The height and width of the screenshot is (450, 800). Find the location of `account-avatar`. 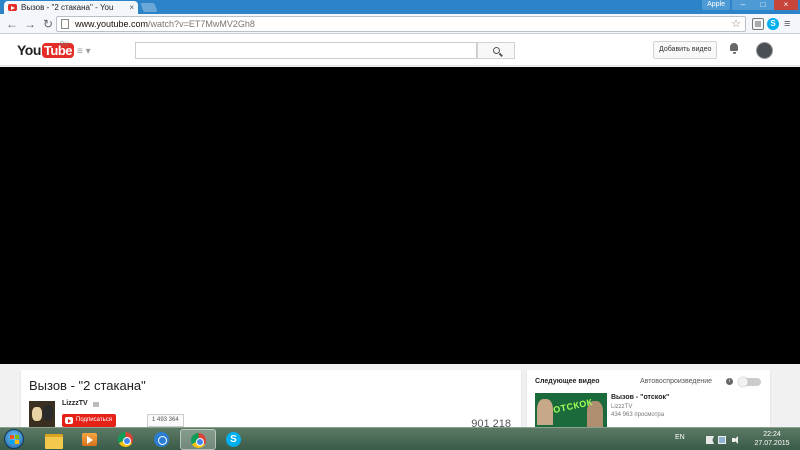

account-avatar is located at coordinates (764, 50).